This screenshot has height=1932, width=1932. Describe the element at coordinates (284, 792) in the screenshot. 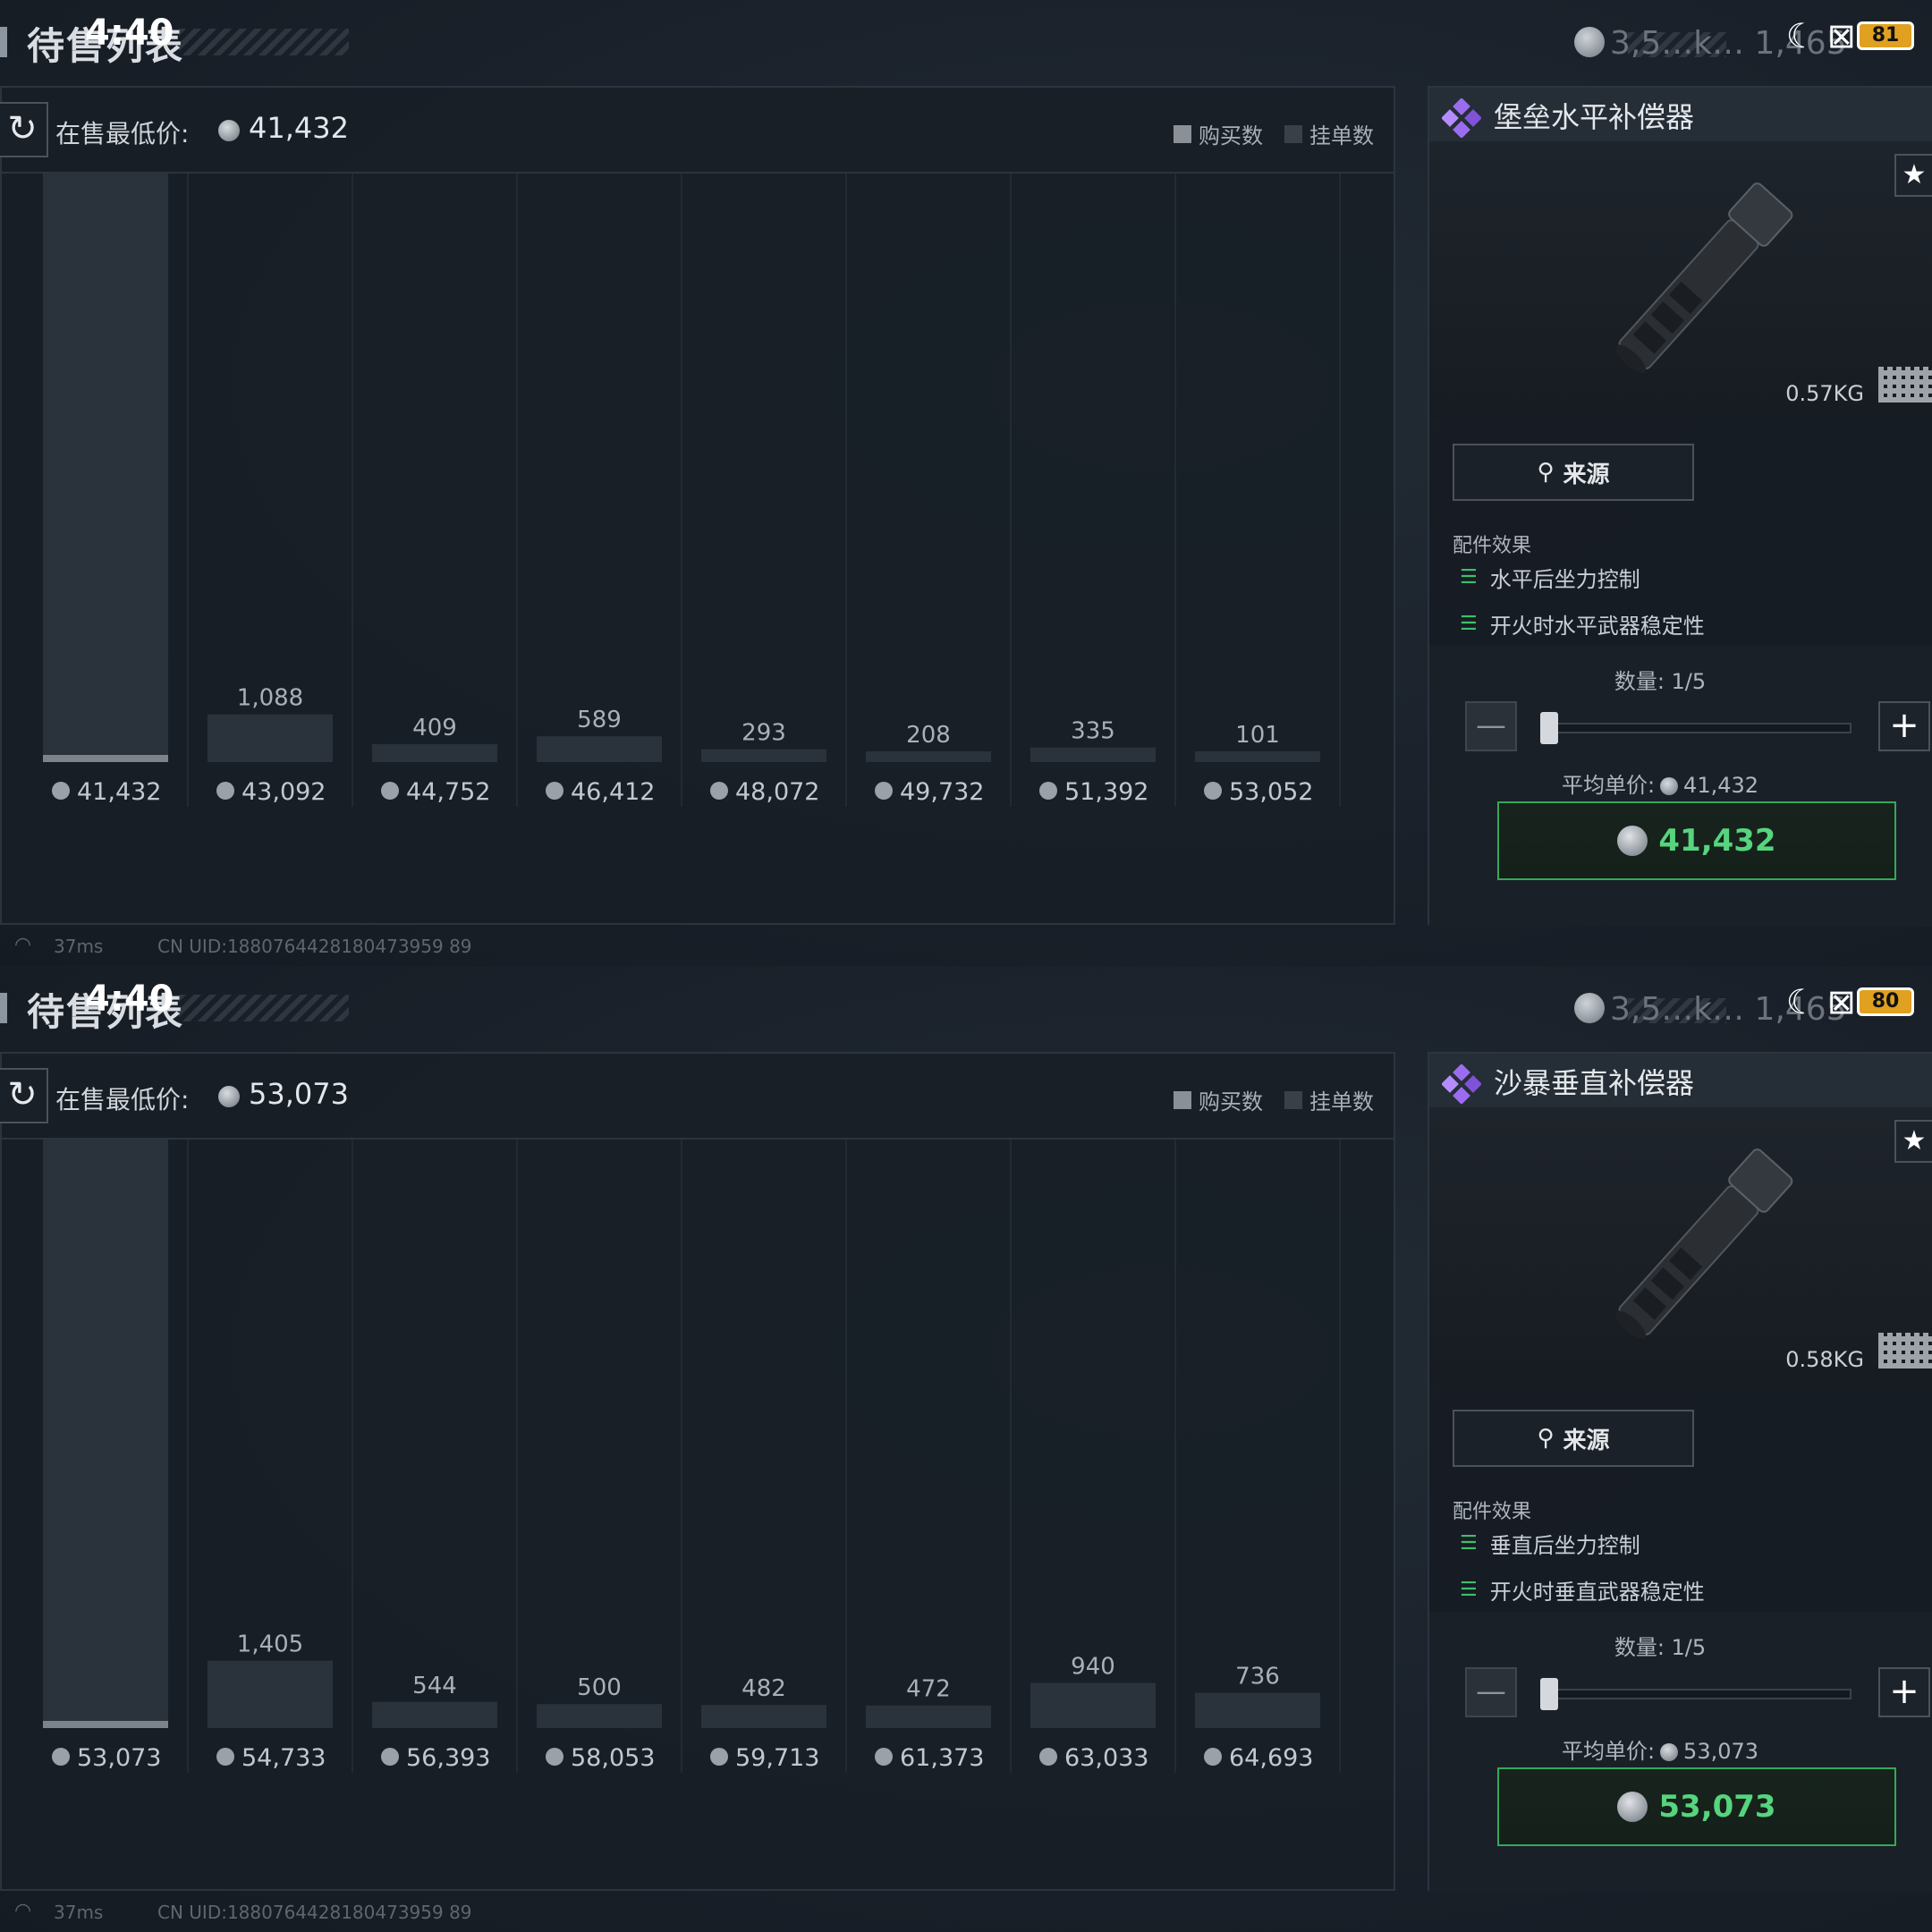

I see `price-tick-label: 43,092` at that location.